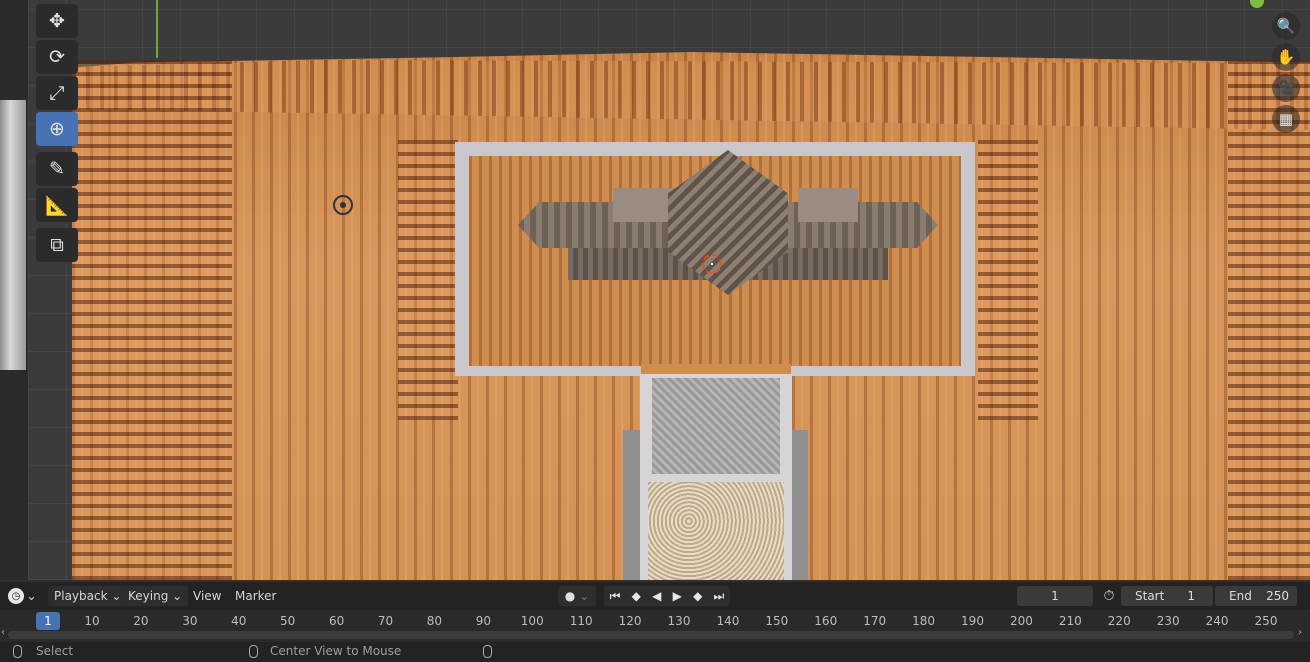  What do you see at coordinates (157, 29) in the screenshot?
I see `y-axis-line` at bounding box center [157, 29].